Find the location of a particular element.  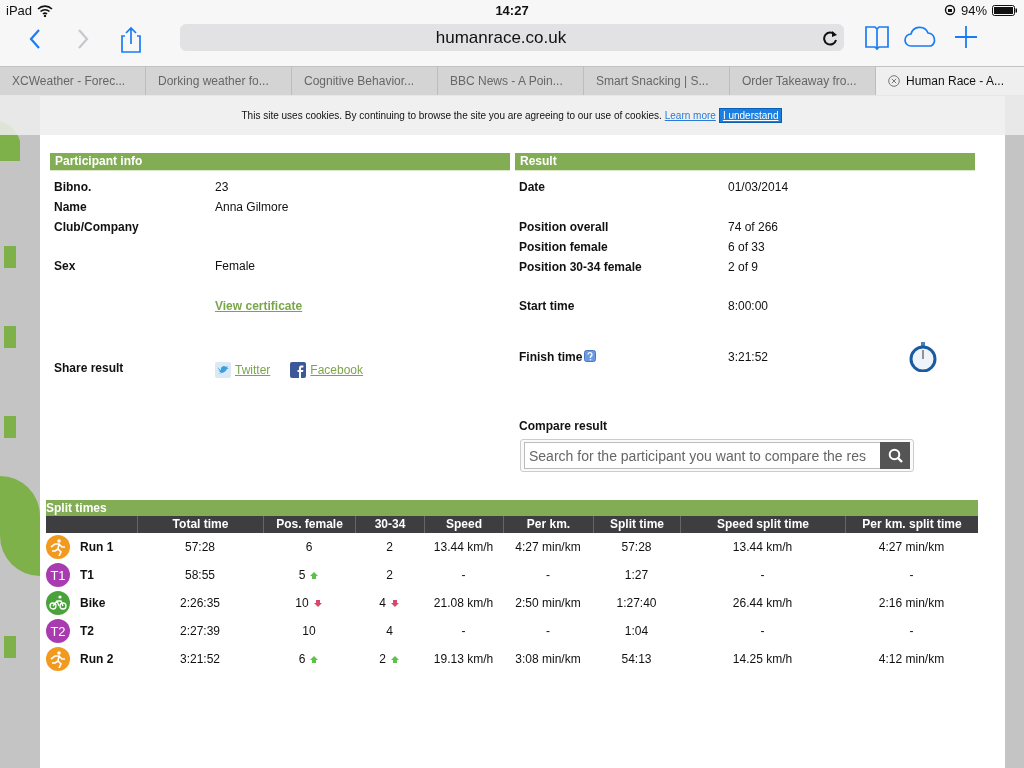

field-value: Anna Gilmore is located at coordinates (252, 207).